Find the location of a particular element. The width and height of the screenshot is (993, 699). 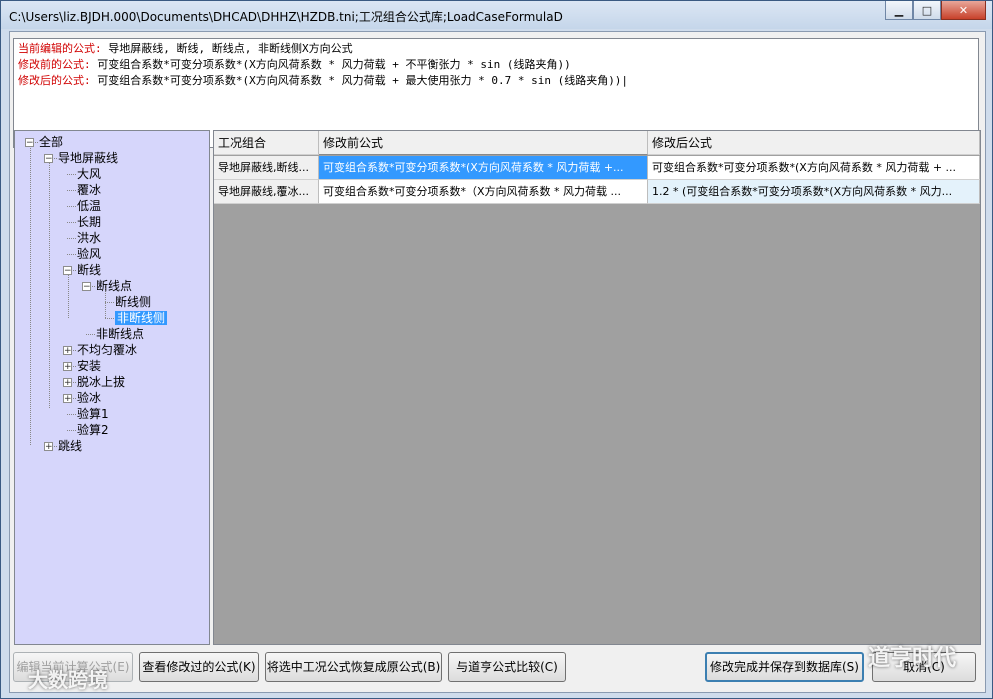

tree-node-label: 导地屏蔽线 is located at coordinates (88, 158).